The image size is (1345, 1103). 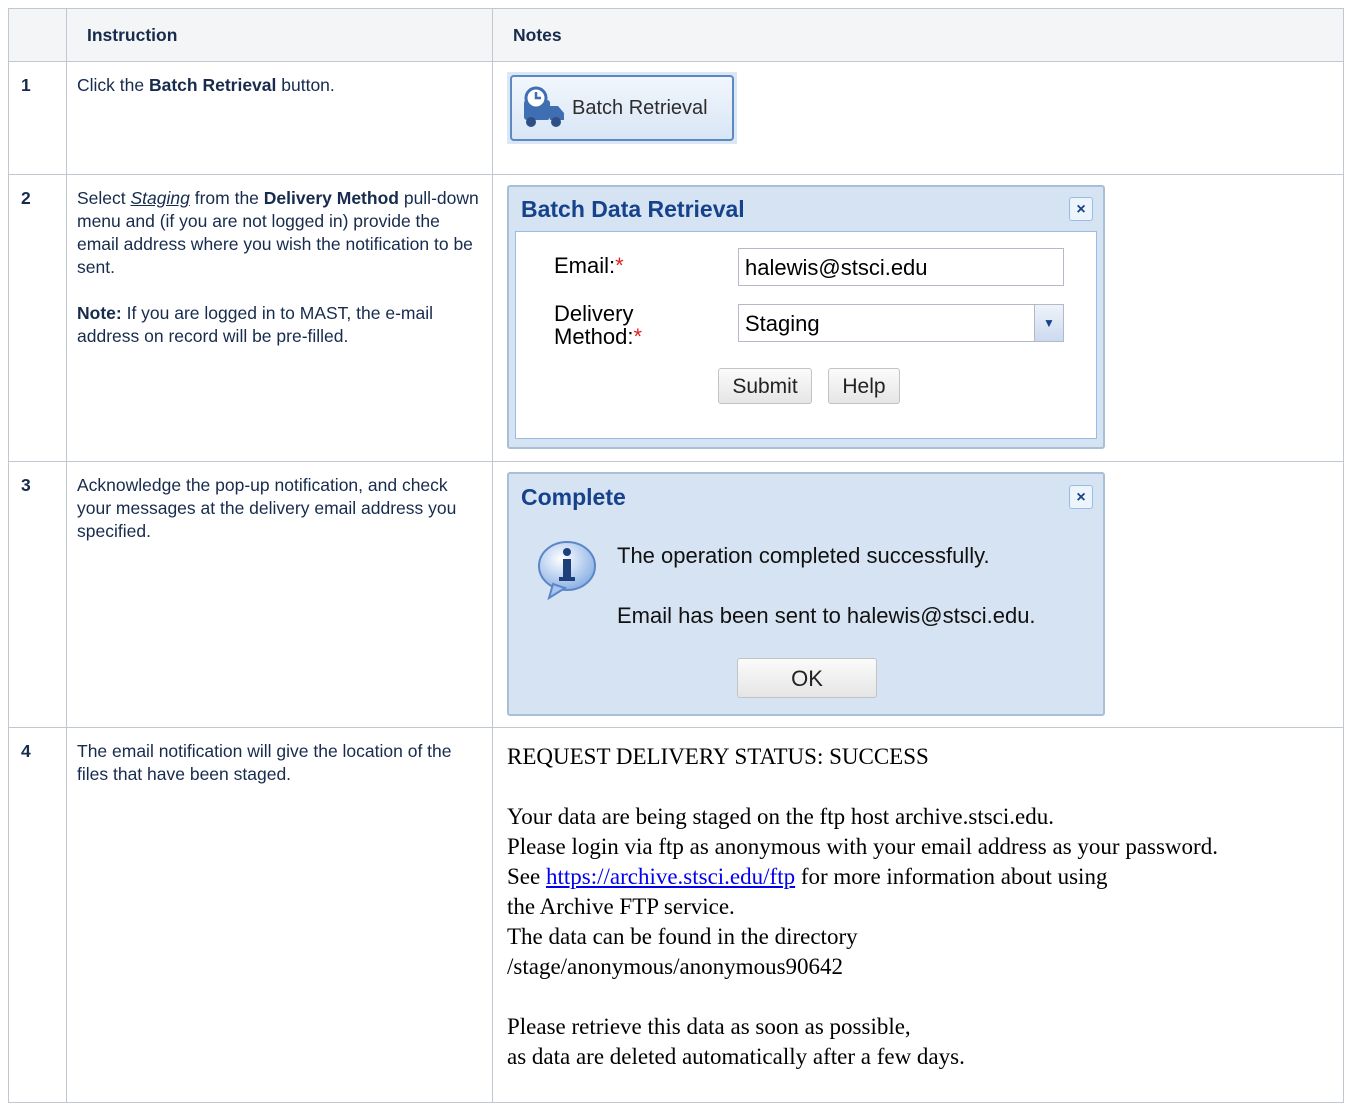 I want to click on dialog-title: Complete, so click(x=573, y=496).